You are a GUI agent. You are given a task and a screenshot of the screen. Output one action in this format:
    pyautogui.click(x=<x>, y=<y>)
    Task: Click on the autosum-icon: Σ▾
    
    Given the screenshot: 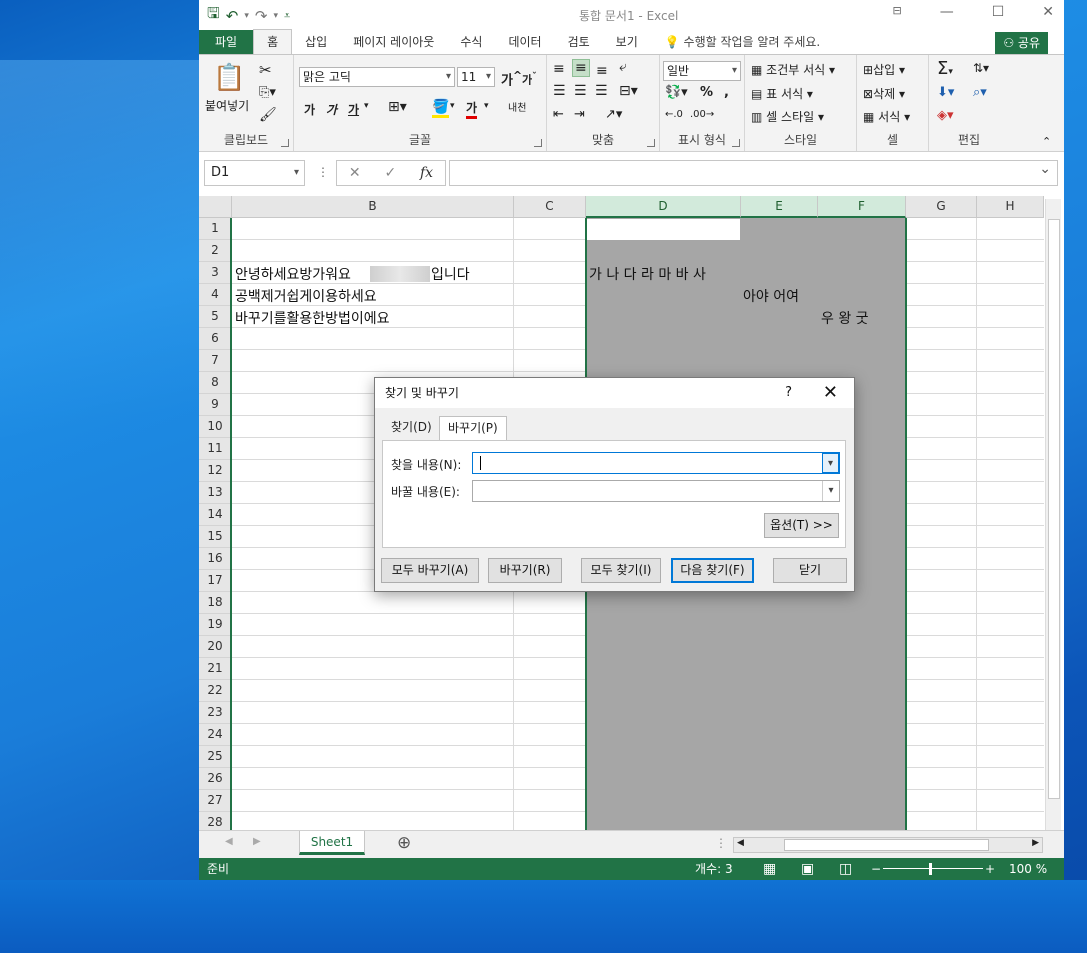 What is the action you would take?
    pyautogui.click(x=945, y=68)
    